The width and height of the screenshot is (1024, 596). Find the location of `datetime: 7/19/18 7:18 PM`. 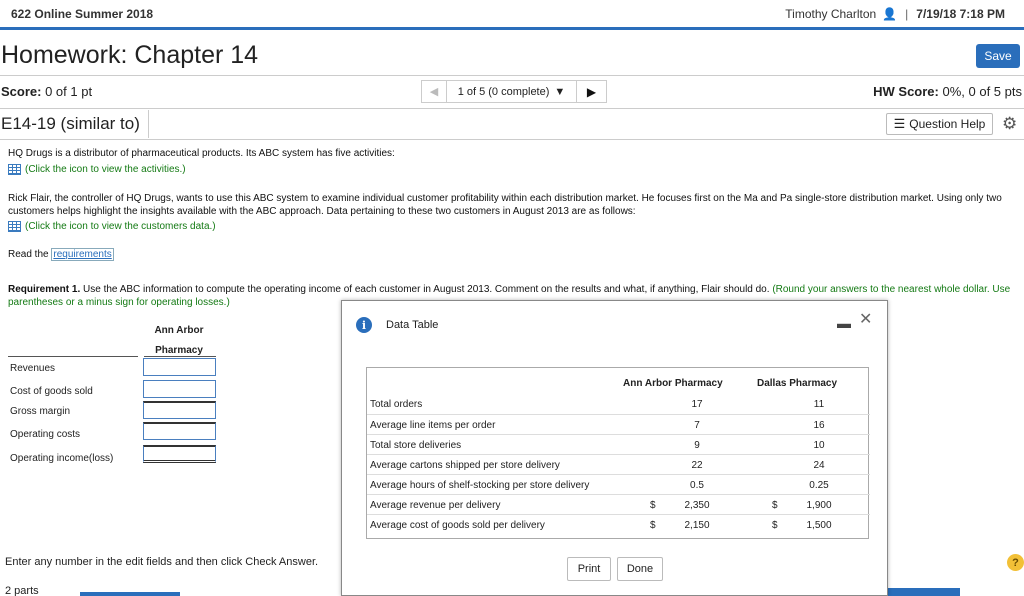

datetime: 7/19/18 7:18 PM is located at coordinates (960, 14).